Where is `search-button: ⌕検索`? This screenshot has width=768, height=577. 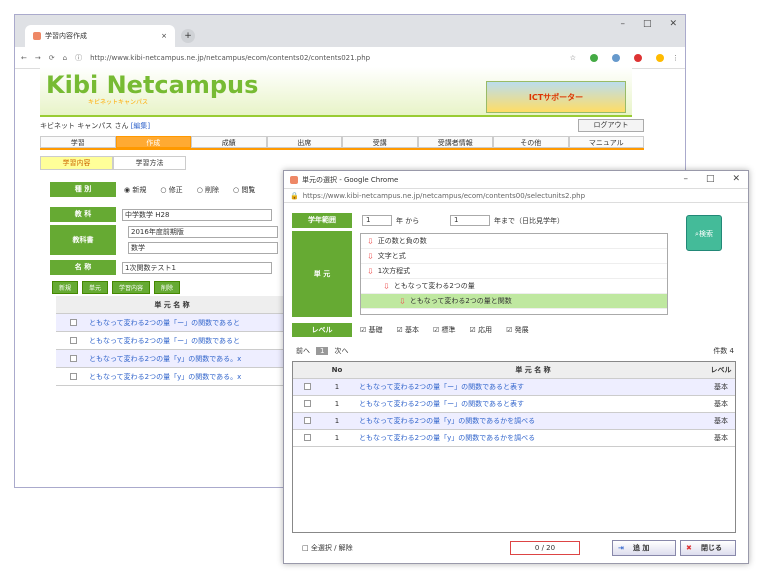
search-button: ⌕検索 is located at coordinates (704, 233).